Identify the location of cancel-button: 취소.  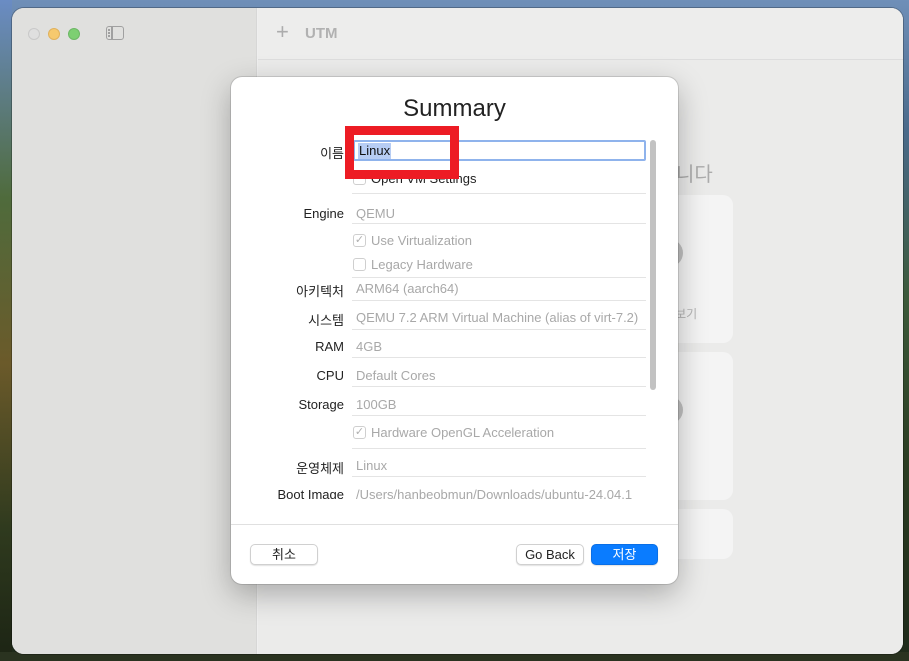
(284, 554).